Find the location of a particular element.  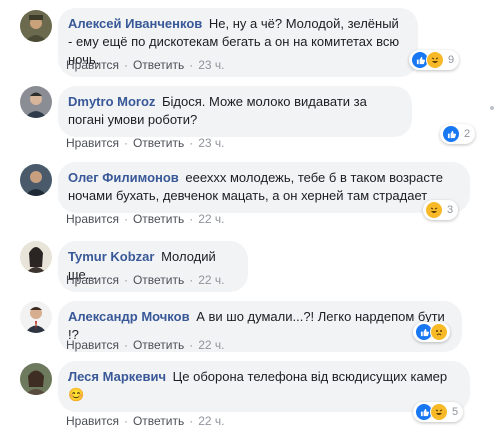

reaction-summary: 9 is located at coordinates (434, 60).